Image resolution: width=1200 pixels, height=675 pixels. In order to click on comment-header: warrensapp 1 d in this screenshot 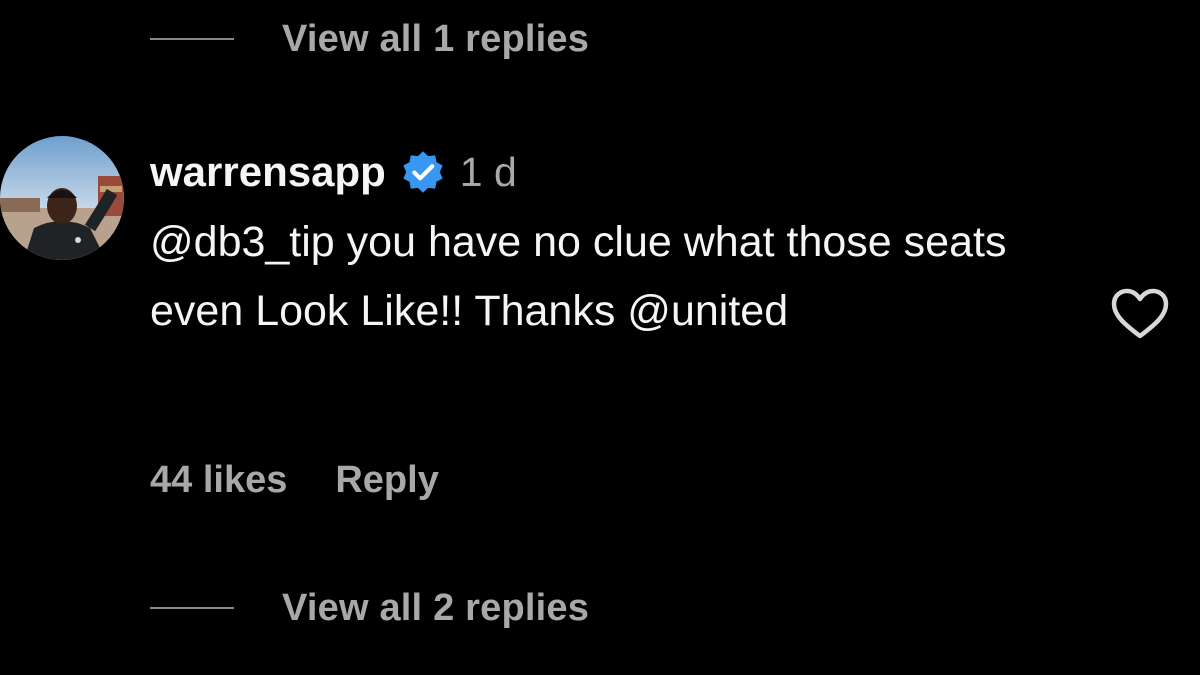, I will do `click(333, 172)`.